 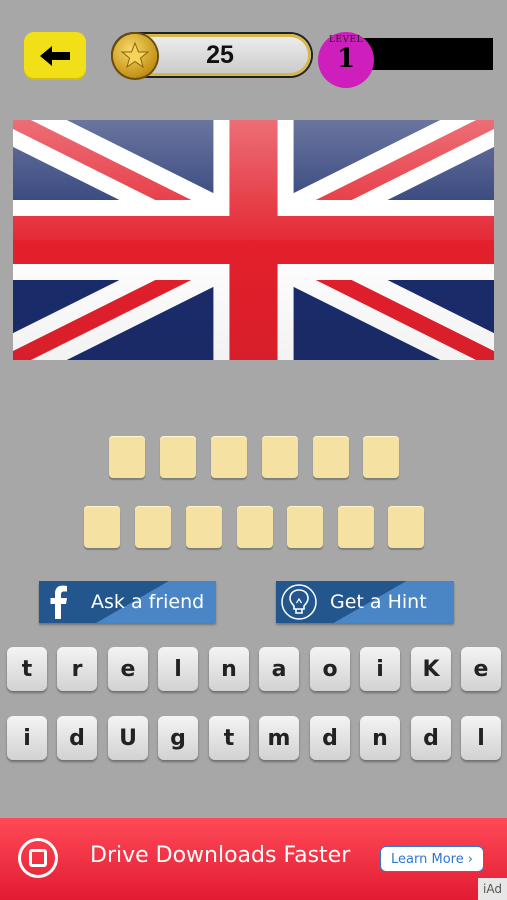 I want to click on lightbulb-icon, so click(x=299, y=602).